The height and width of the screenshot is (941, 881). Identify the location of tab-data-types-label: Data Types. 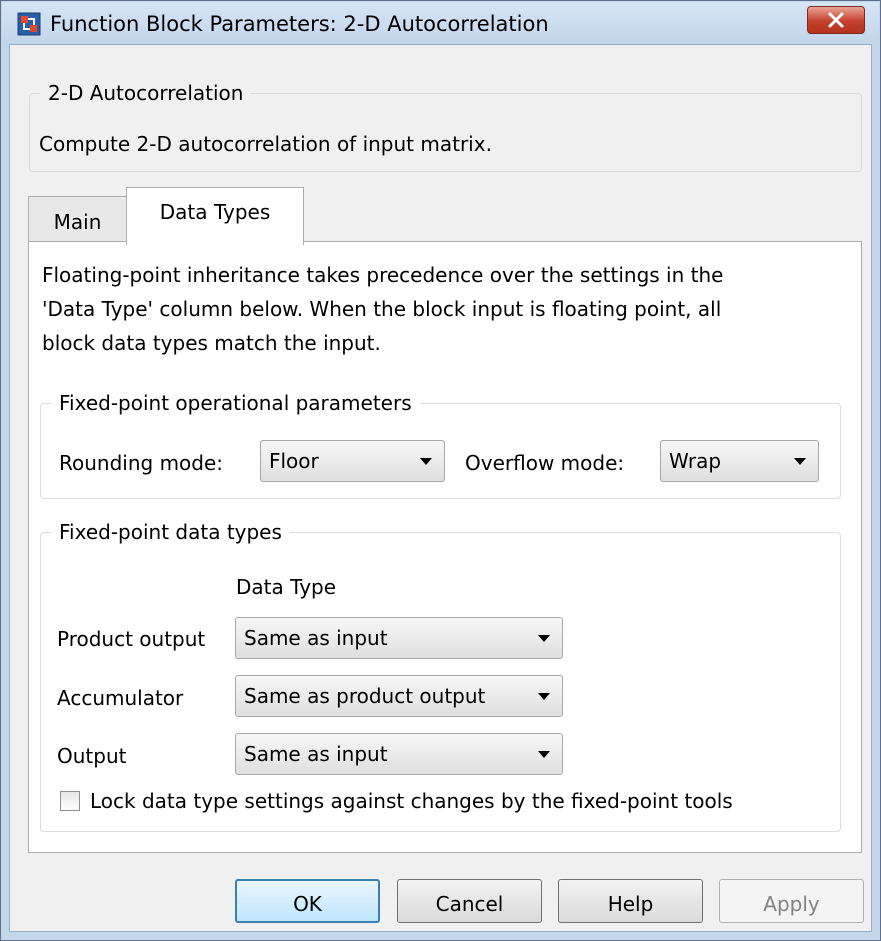
(215, 212).